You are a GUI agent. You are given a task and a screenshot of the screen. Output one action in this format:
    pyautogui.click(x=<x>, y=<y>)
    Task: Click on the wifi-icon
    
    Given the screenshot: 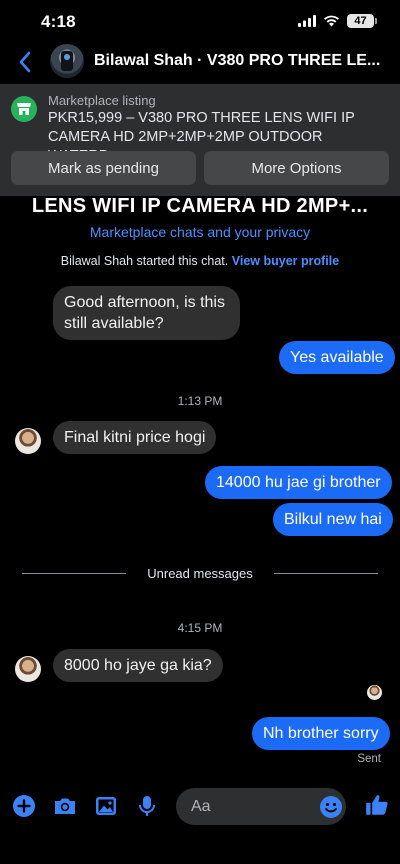 What is the action you would take?
    pyautogui.click(x=331, y=21)
    